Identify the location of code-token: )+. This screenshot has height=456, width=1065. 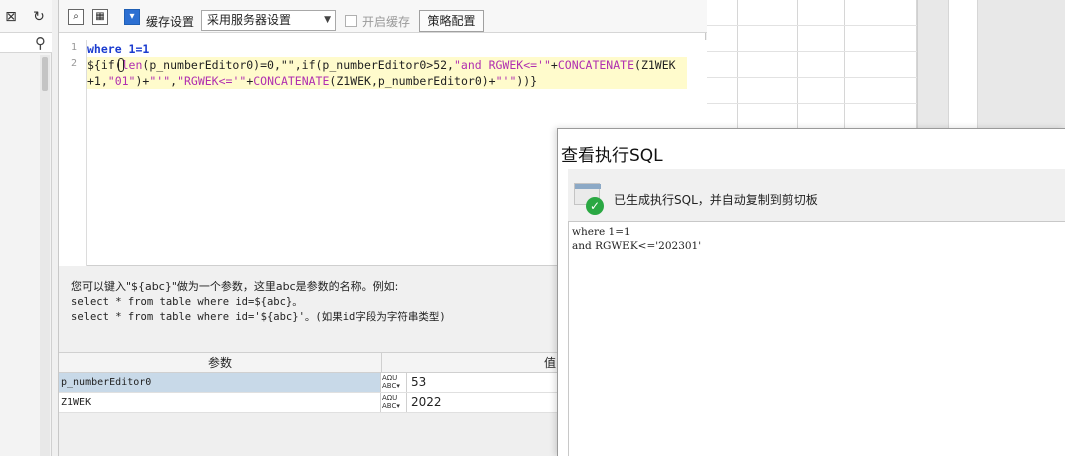
(142, 81).